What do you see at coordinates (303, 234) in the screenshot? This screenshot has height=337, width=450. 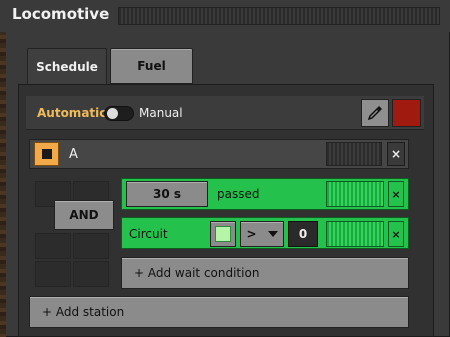 I see `constant-input: 0` at bounding box center [303, 234].